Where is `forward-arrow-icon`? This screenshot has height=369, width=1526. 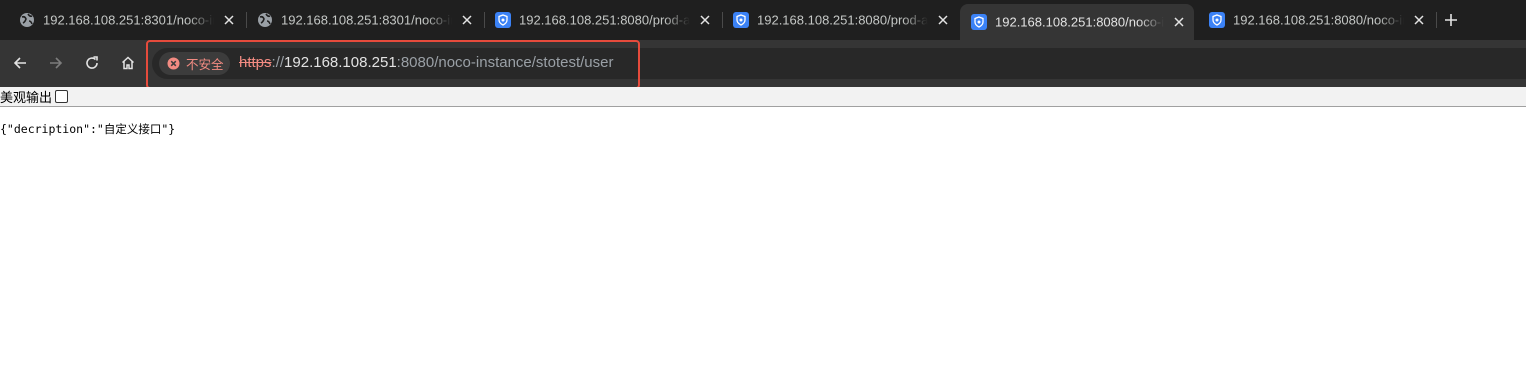
forward-arrow-icon is located at coordinates (56, 63).